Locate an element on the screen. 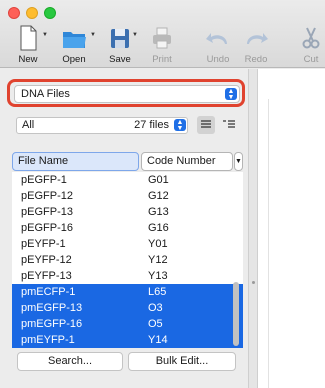 This screenshot has width=325, height=388. undo-arrow-icon is located at coordinates (216, 38).